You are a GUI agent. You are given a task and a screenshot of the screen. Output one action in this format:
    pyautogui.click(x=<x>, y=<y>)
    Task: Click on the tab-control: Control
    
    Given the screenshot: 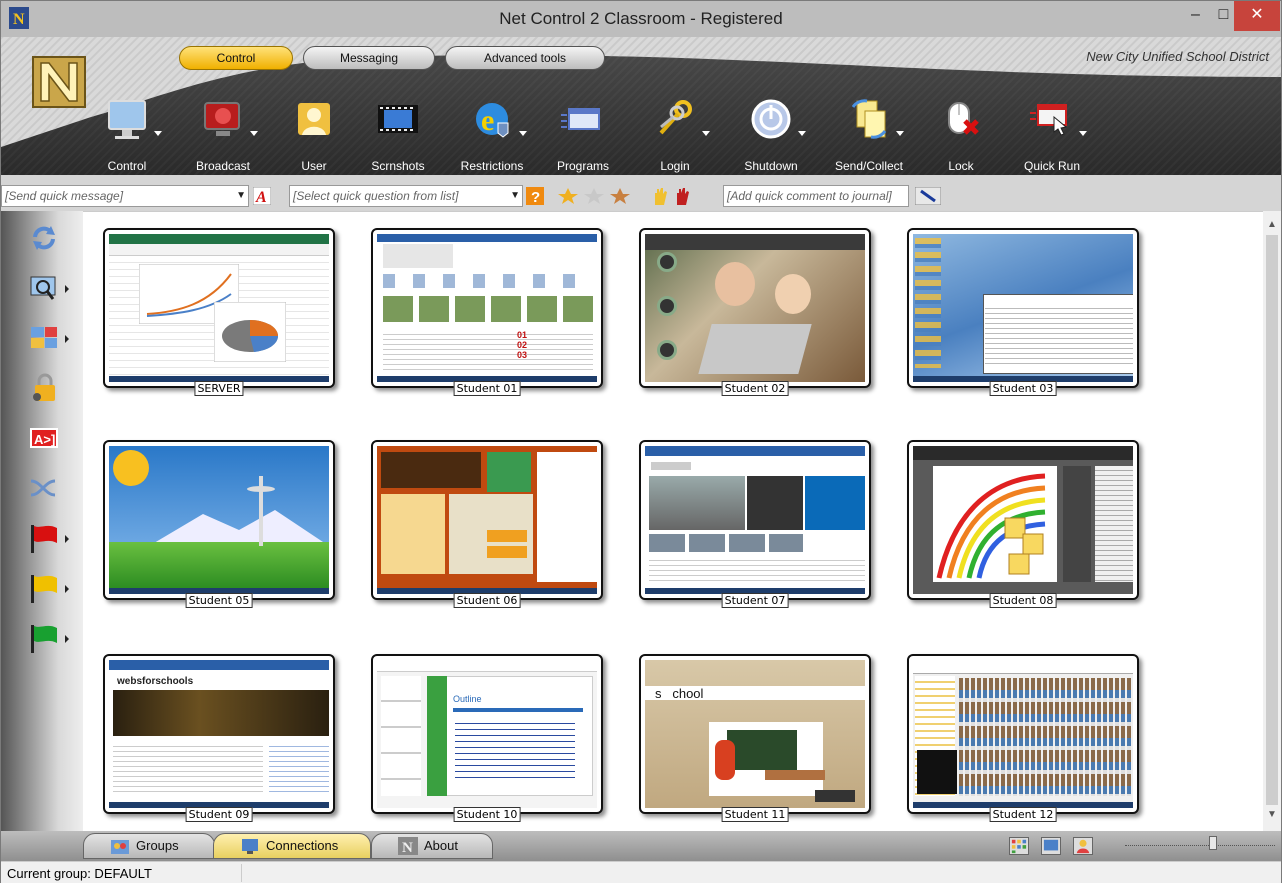 What is the action you would take?
    pyautogui.click(x=236, y=58)
    